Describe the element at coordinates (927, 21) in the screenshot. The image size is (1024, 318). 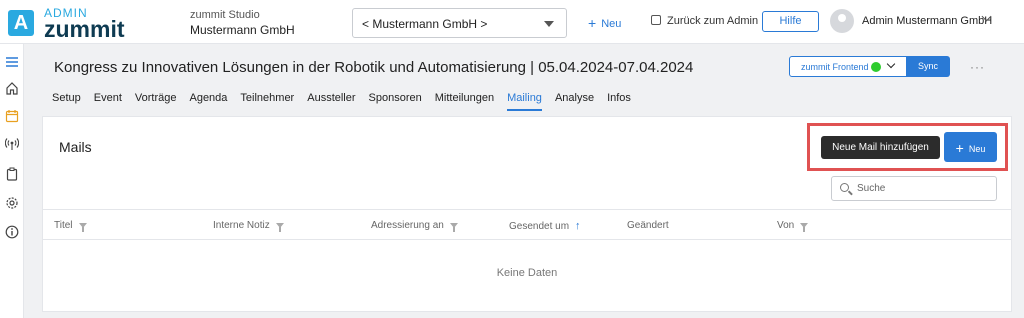
I see `user-name: Admin Mustermann GmbH` at that location.